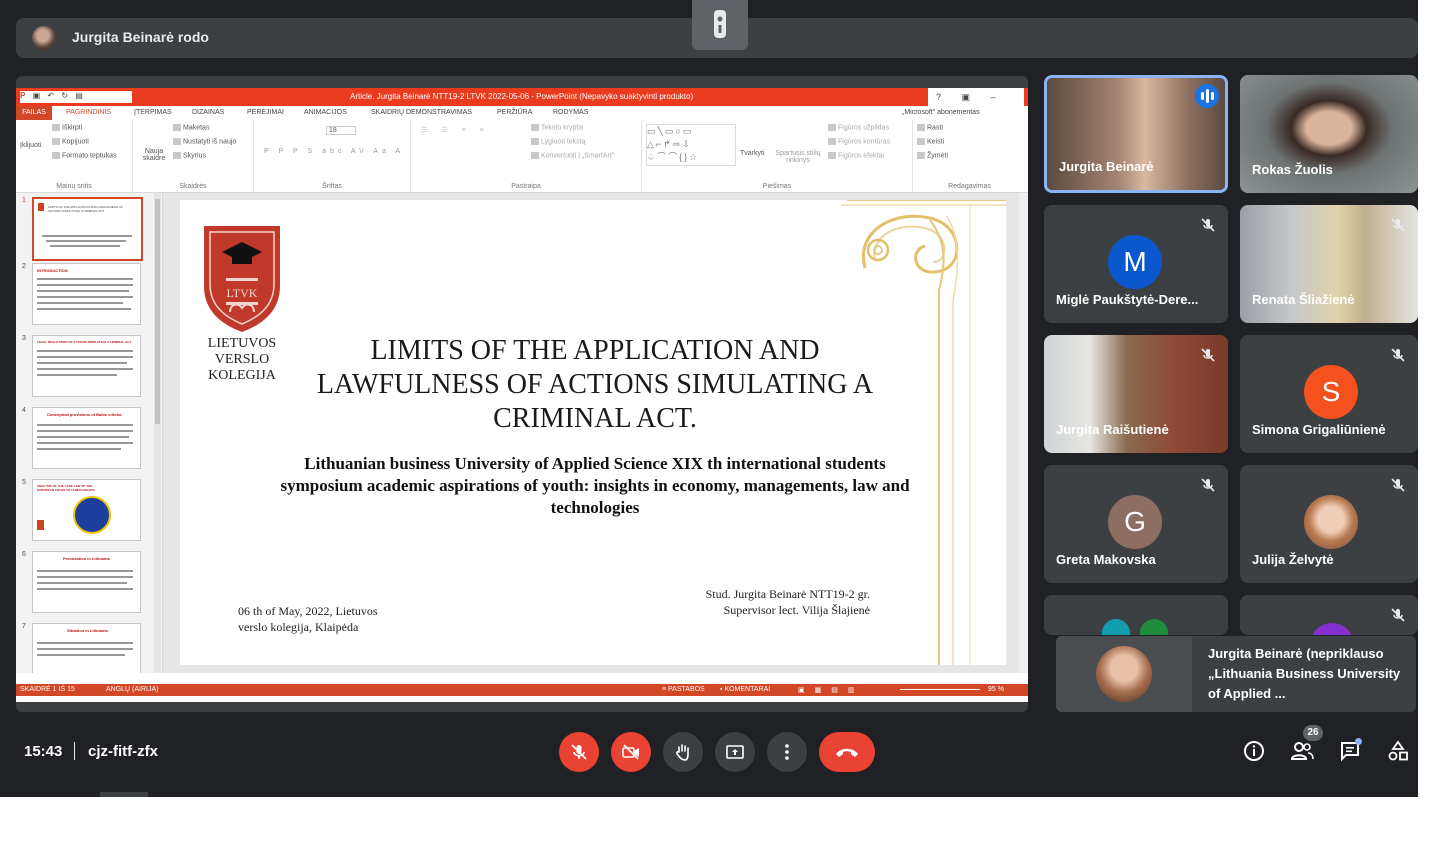 The width and height of the screenshot is (1442, 862). I want to click on format-painter-button: Formato teptukas, so click(84, 155).